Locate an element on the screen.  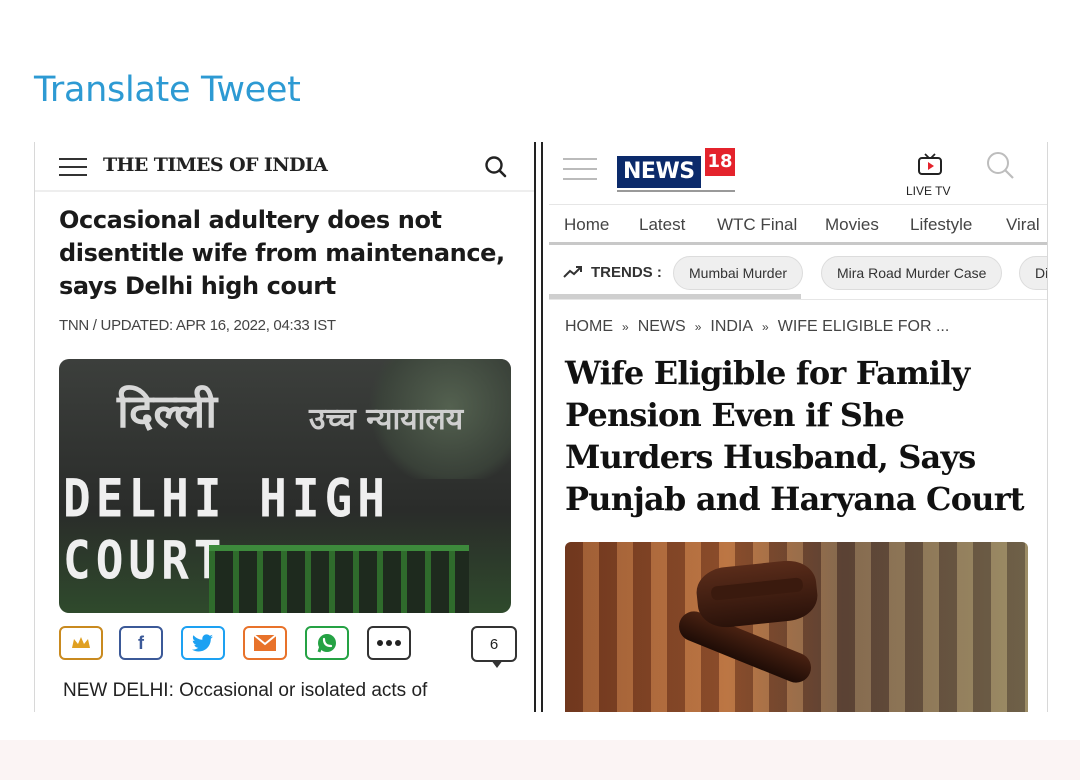
breadcrumb-news: NEWS is located at coordinates (662, 326).